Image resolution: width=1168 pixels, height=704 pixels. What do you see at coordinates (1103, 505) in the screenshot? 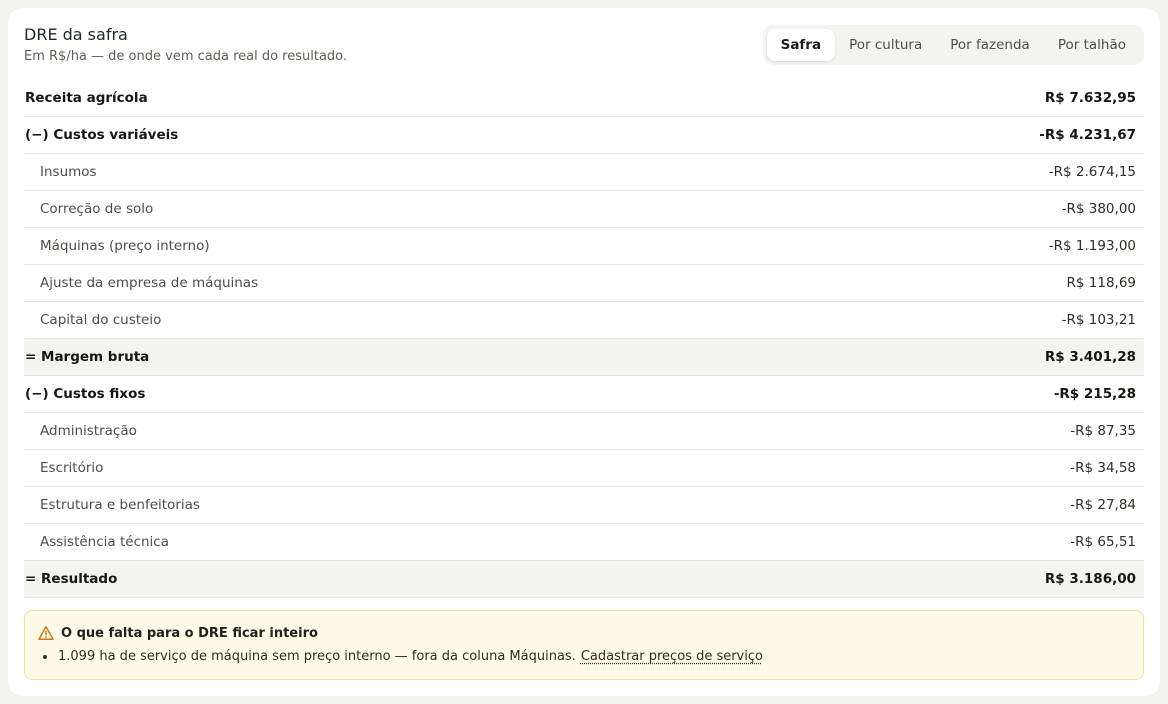
I see `row-value: -R$ 27,84` at bounding box center [1103, 505].